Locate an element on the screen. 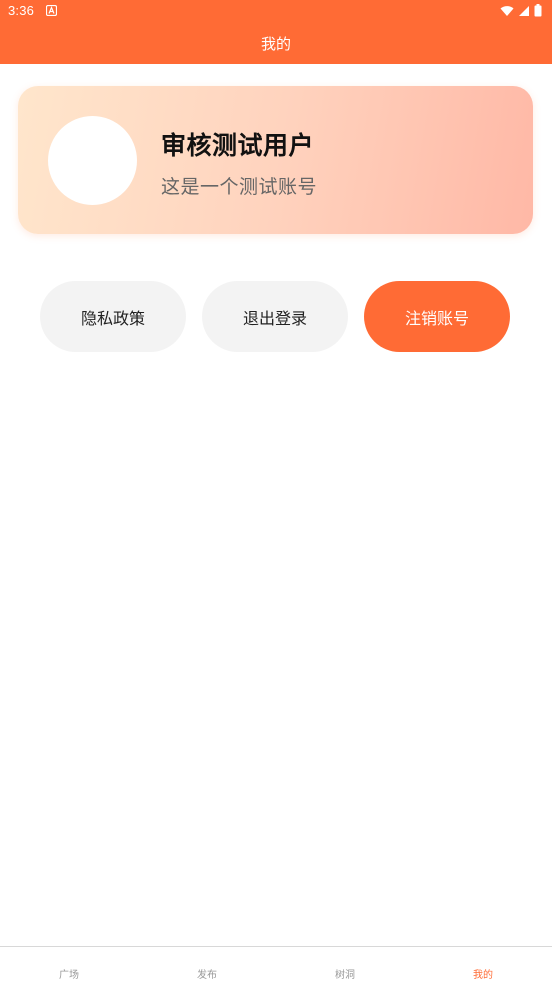 The width and height of the screenshot is (552, 986). wifi-icon is located at coordinates (507, 10).